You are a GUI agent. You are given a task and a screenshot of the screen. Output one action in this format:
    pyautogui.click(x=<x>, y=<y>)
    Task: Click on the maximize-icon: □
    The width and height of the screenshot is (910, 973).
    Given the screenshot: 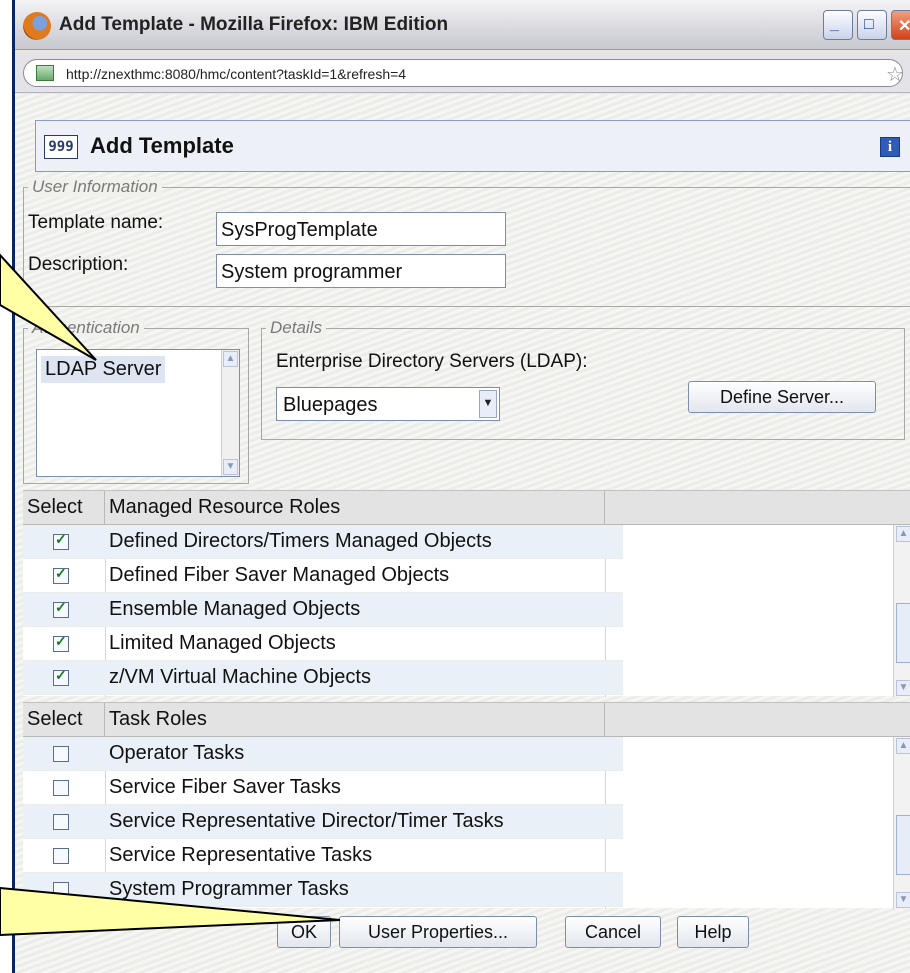 What is the action you would take?
    pyautogui.click(x=869, y=24)
    